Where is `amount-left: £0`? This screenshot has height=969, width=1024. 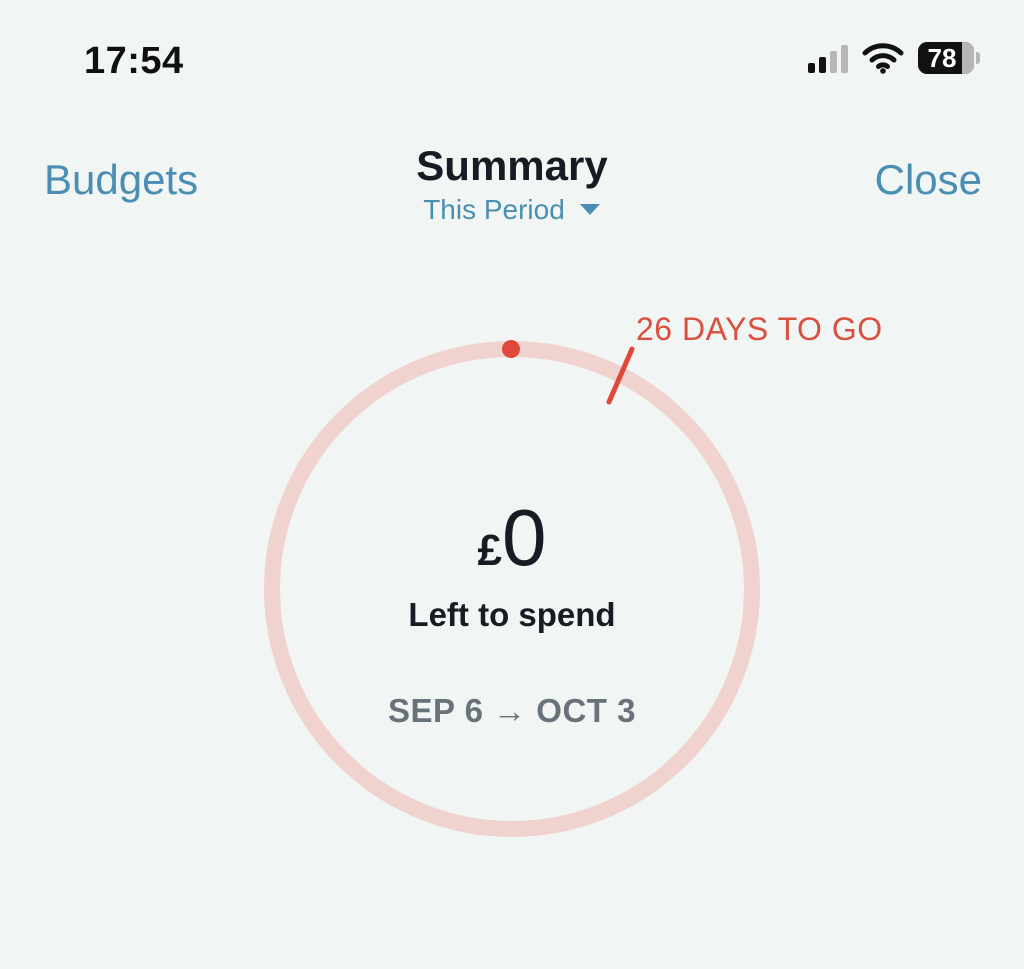
amount-left: £0 is located at coordinates (512, 538).